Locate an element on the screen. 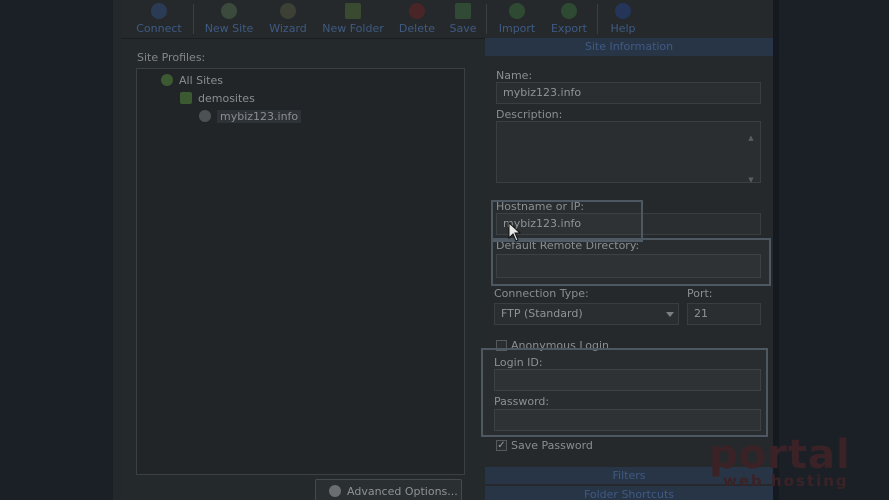 The width and height of the screenshot is (889, 500). save-password-label: Save Password is located at coordinates (552, 445).